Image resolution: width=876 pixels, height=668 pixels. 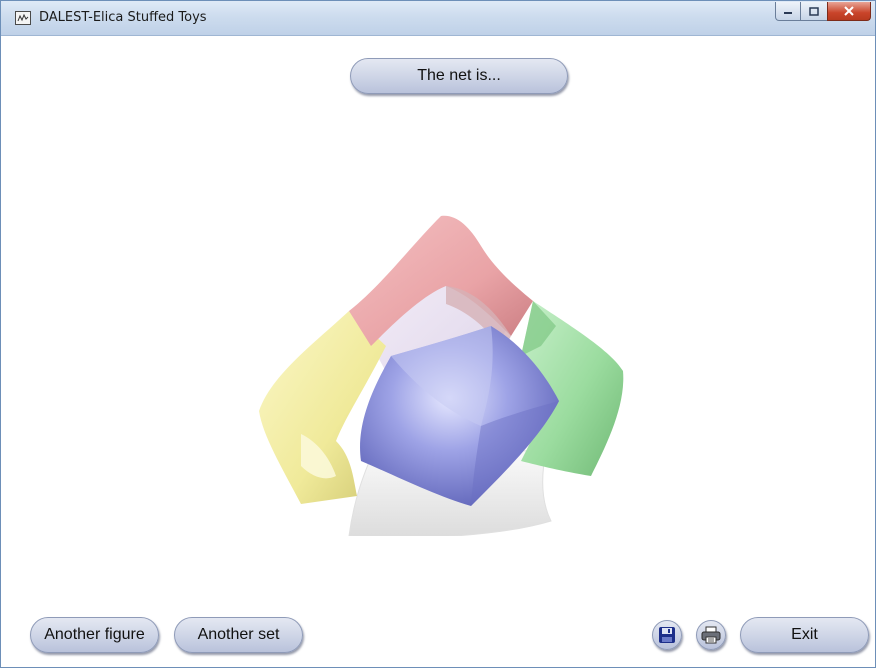 What do you see at coordinates (94, 635) in the screenshot?
I see `another-figure-button: Another figure` at bounding box center [94, 635].